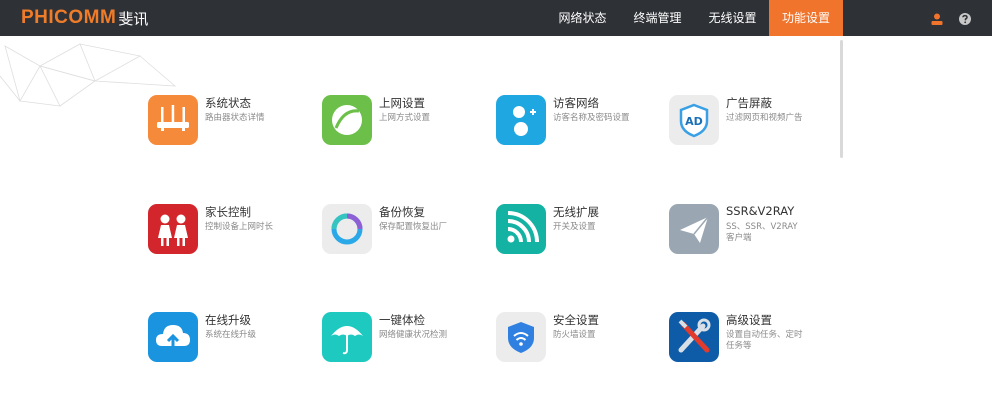  I want to click on feature-title: 广告屏蔽, so click(749, 103).